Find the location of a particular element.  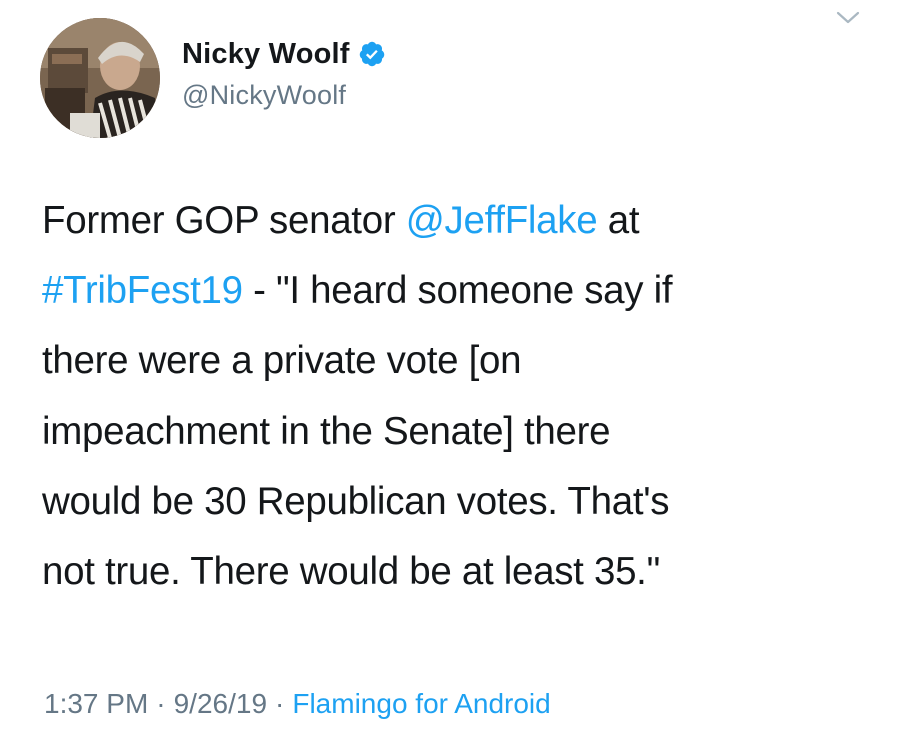

tweet-text-line: impeachment in the Senate] there is located at coordinates (457, 432).